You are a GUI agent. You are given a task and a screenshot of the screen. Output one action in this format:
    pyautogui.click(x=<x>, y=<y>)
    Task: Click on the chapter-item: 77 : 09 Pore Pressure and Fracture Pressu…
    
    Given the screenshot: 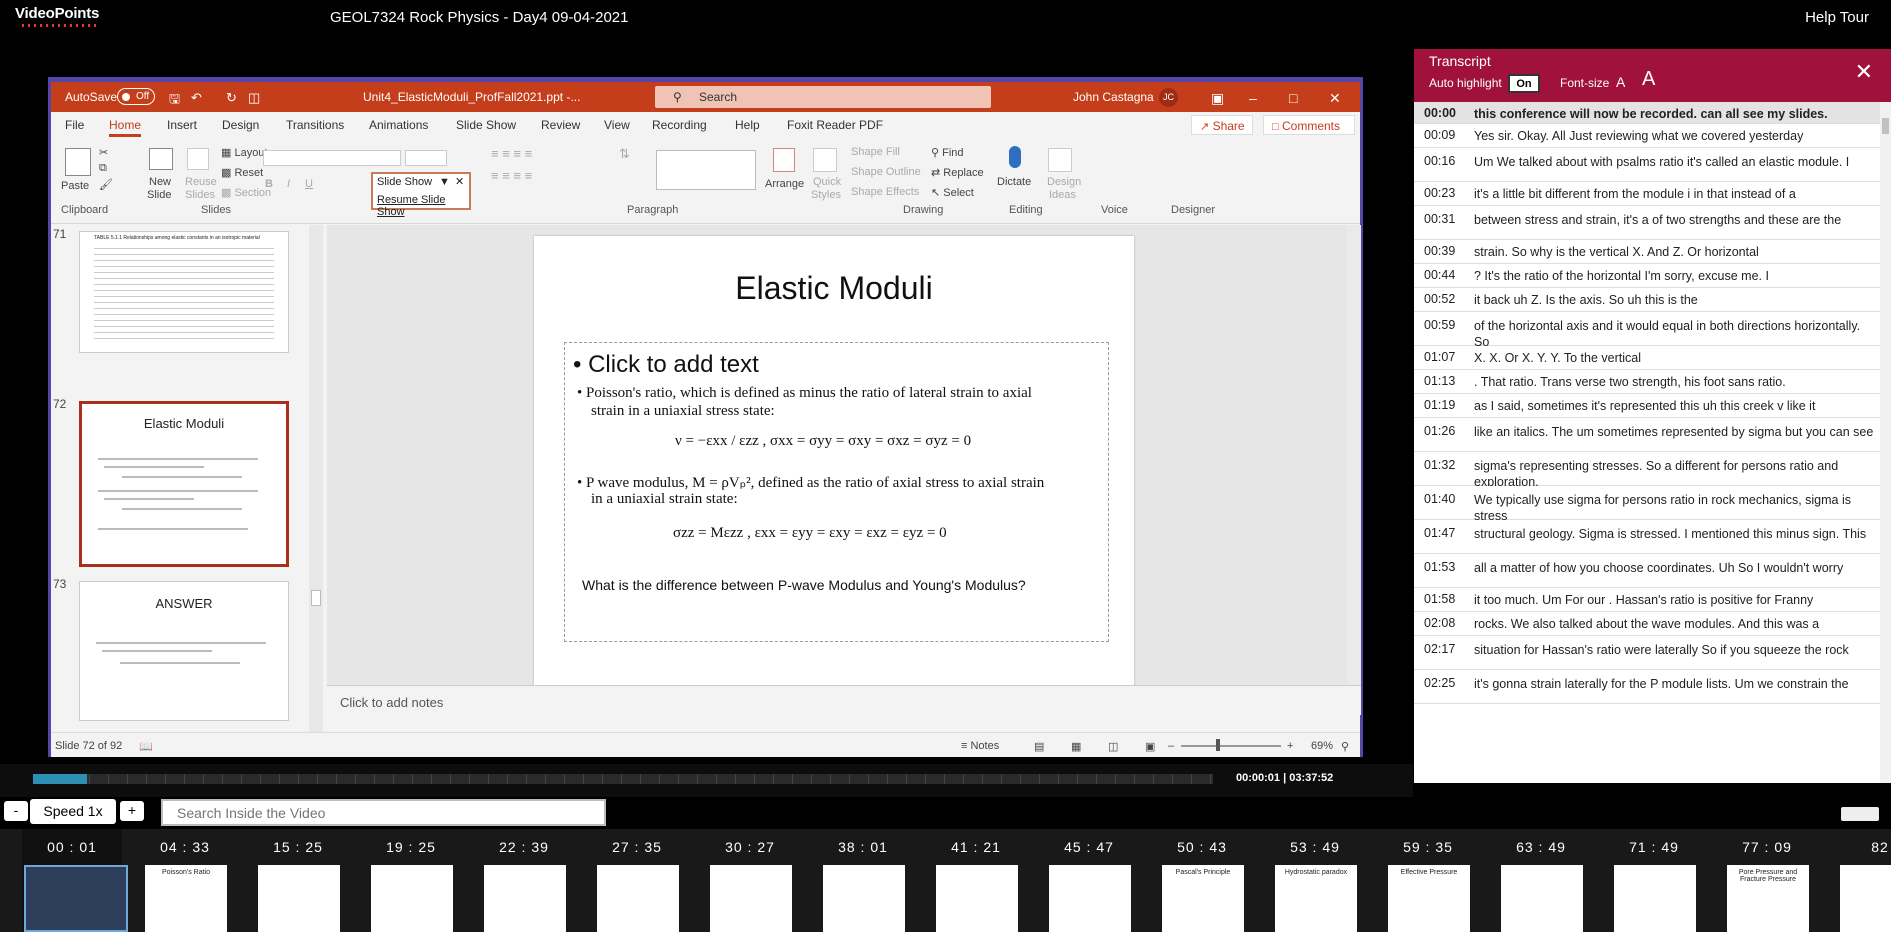 What is the action you would take?
    pyautogui.click(x=1767, y=880)
    